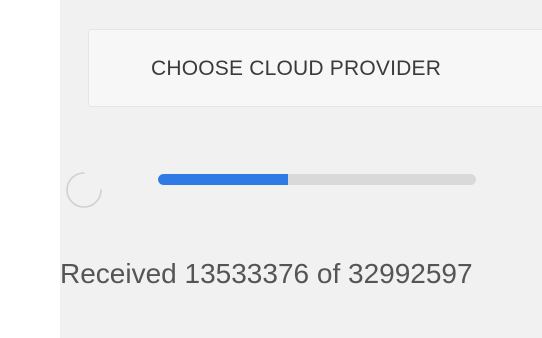  Describe the element at coordinates (84, 190) in the screenshot. I see `loading-spinner-icon` at that location.